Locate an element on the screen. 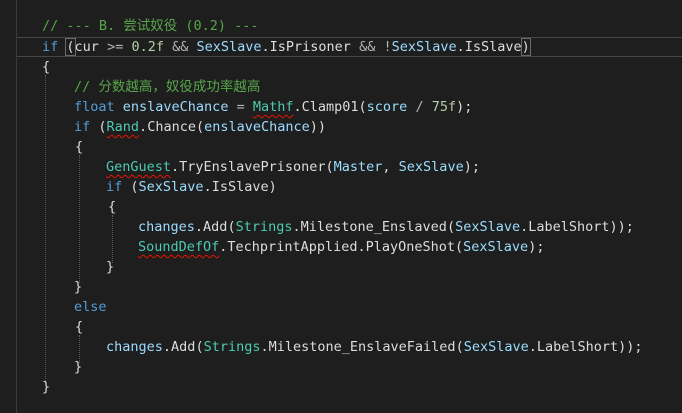  code-line: // --- B. 尝试奴役 (0.2) --- is located at coordinates (150, 26).